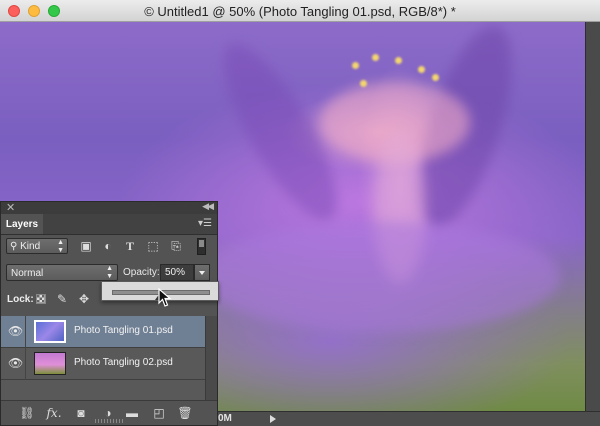 This screenshot has height=426, width=600. What do you see at coordinates (165, 297) in the screenshot?
I see `mouse-cursor-icon` at bounding box center [165, 297].